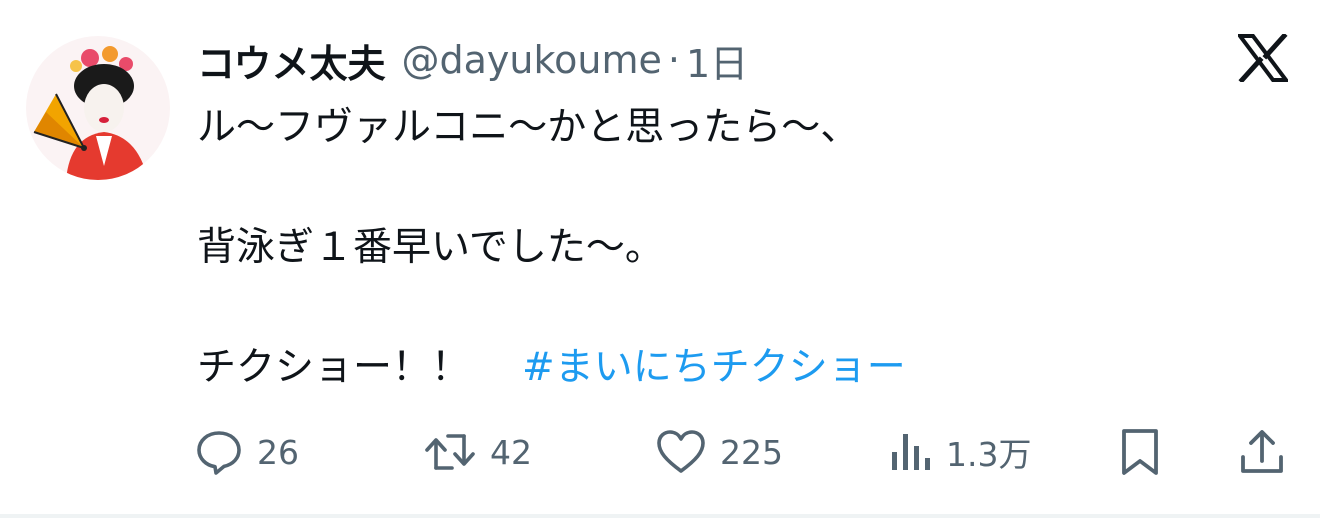 This screenshot has width=1320, height=518. I want to click on like-button: 225, so click(719, 452).